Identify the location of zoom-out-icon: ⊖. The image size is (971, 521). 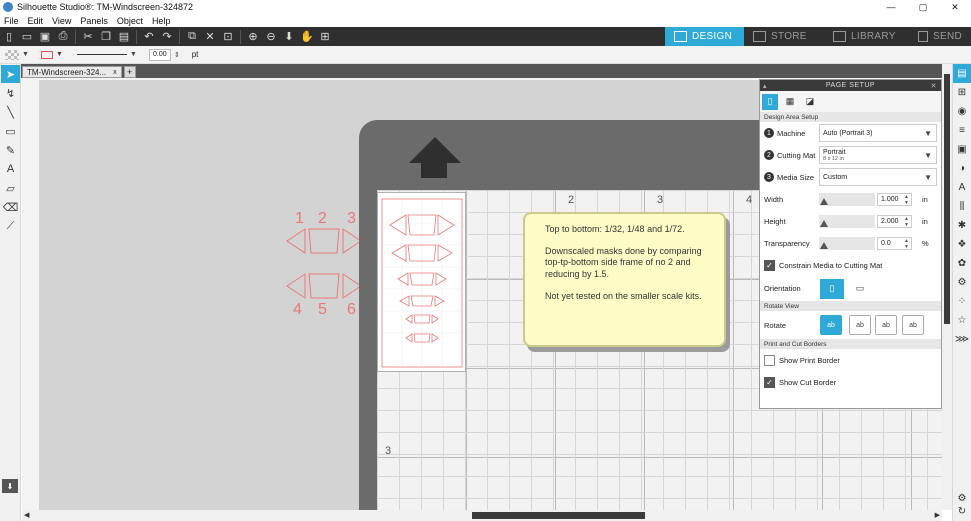
(271, 37).